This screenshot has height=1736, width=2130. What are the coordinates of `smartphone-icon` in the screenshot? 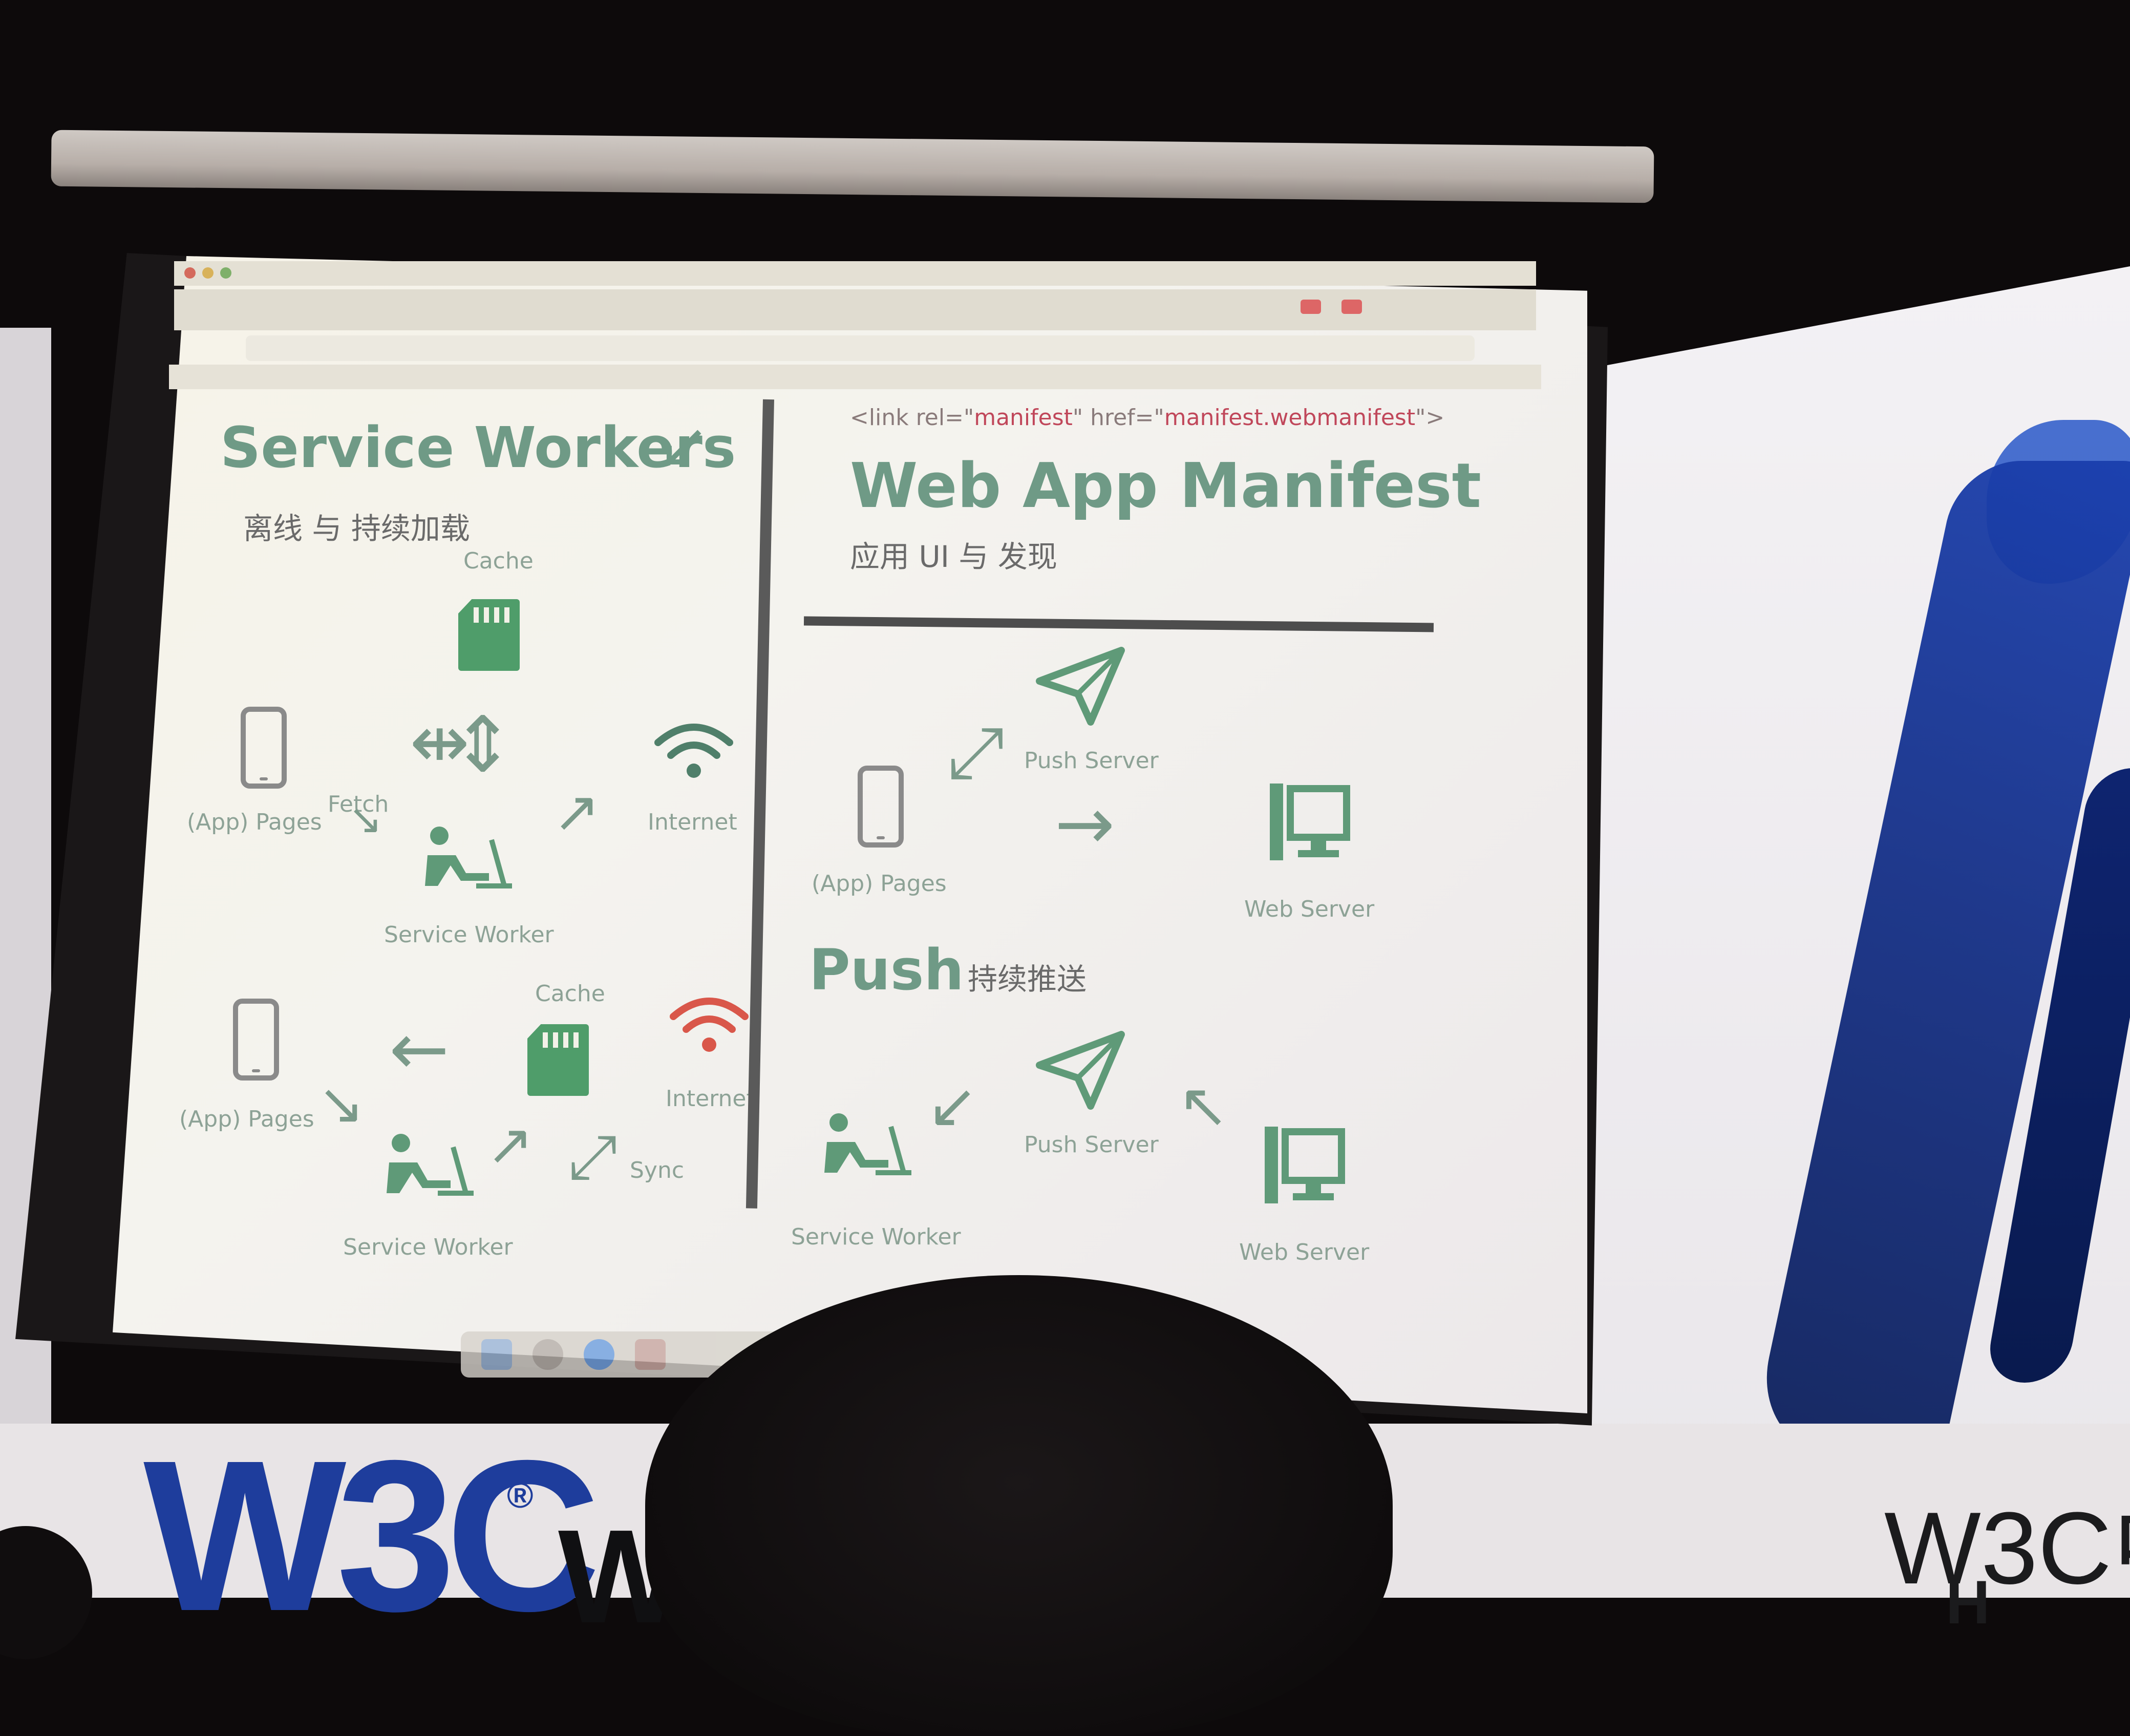 It's located at (264, 748).